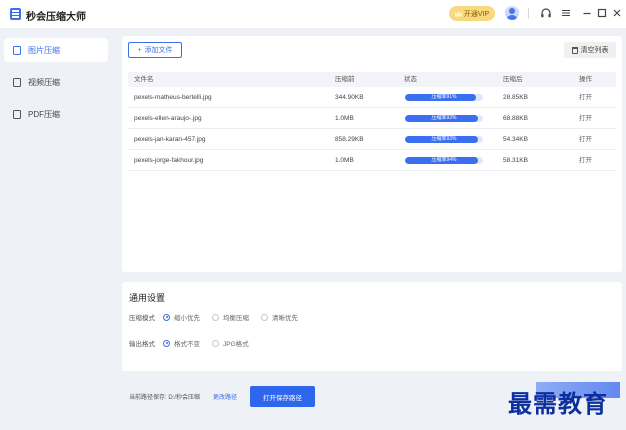 This screenshot has height=430, width=626. I want to click on trash-icon, so click(574, 50).